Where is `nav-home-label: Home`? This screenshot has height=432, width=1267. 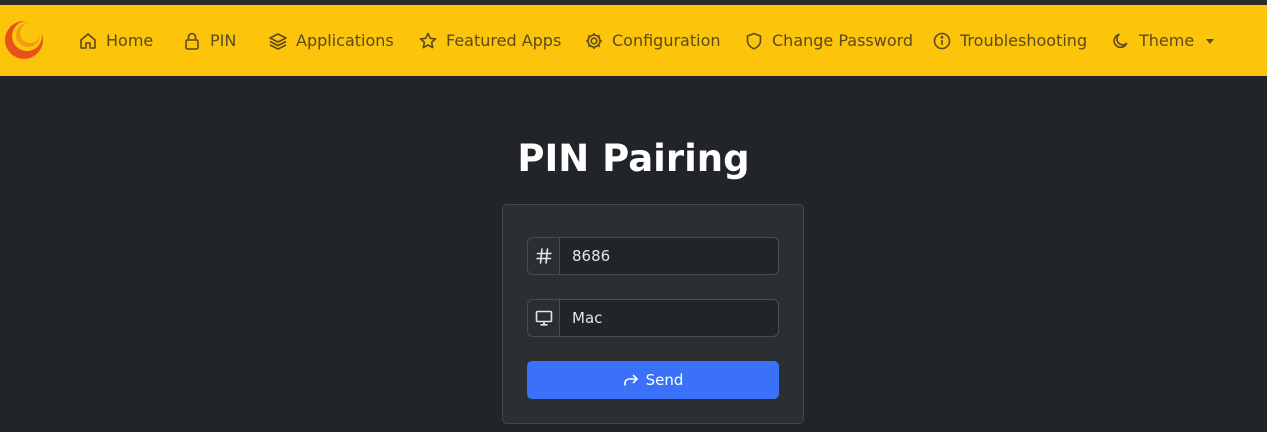 nav-home-label: Home is located at coordinates (130, 40).